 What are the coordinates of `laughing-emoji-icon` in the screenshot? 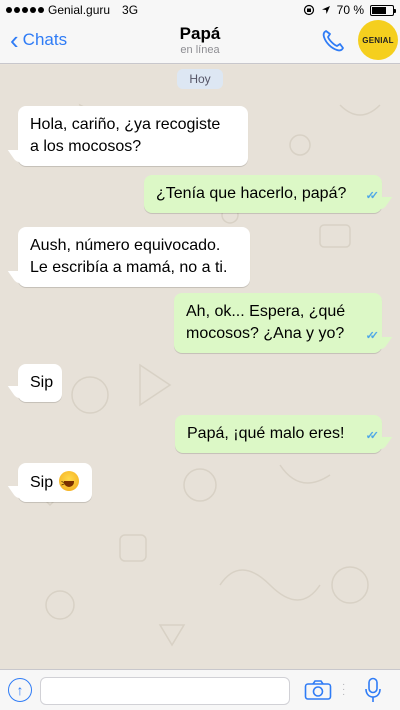 It's located at (69, 483).